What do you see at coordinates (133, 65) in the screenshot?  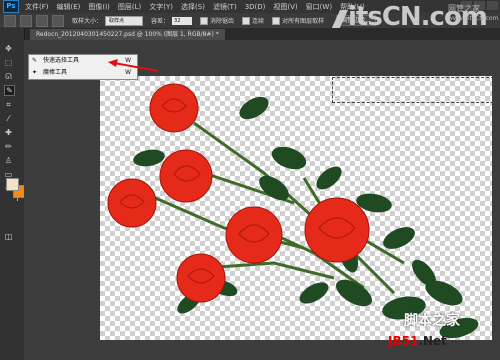 I see `annotation-arrow-icon` at bounding box center [133, 65].